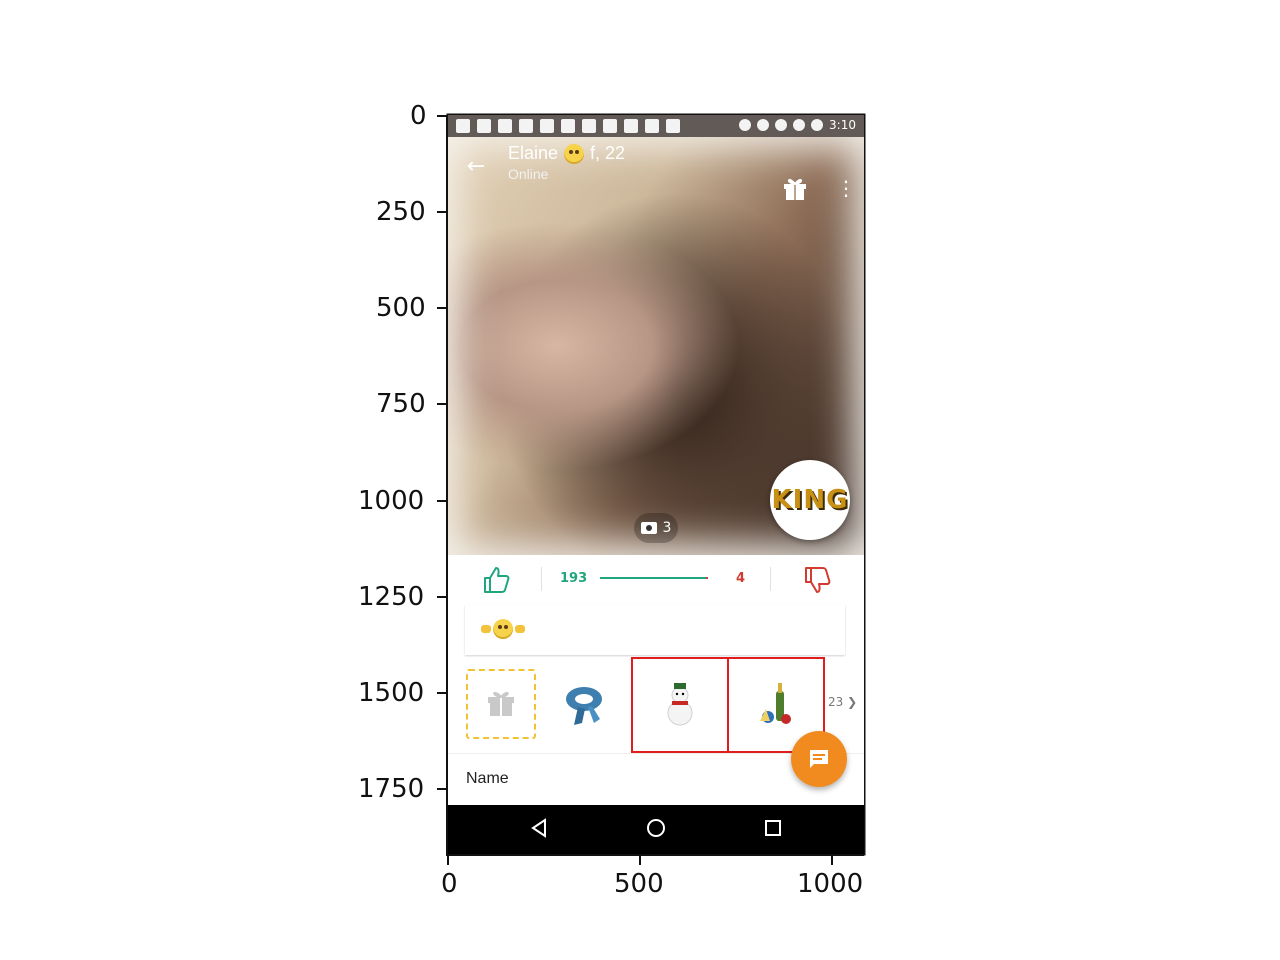 This screenshot has height=960, width=1280. I want to click on x-tick-label: 1000, so click(830, 884).